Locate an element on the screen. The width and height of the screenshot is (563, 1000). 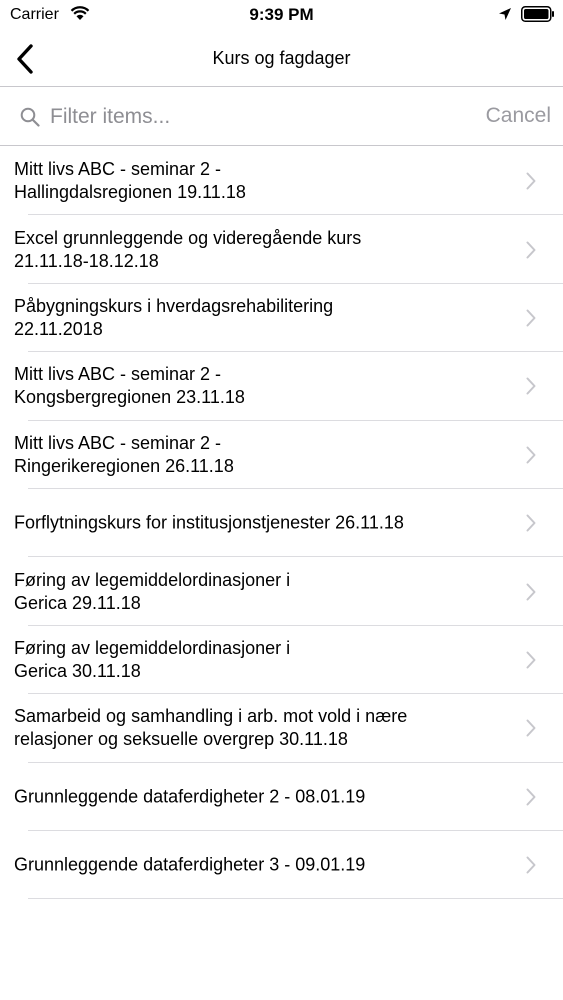
clock: 9:39 PM is located at coordinates (281, 14).